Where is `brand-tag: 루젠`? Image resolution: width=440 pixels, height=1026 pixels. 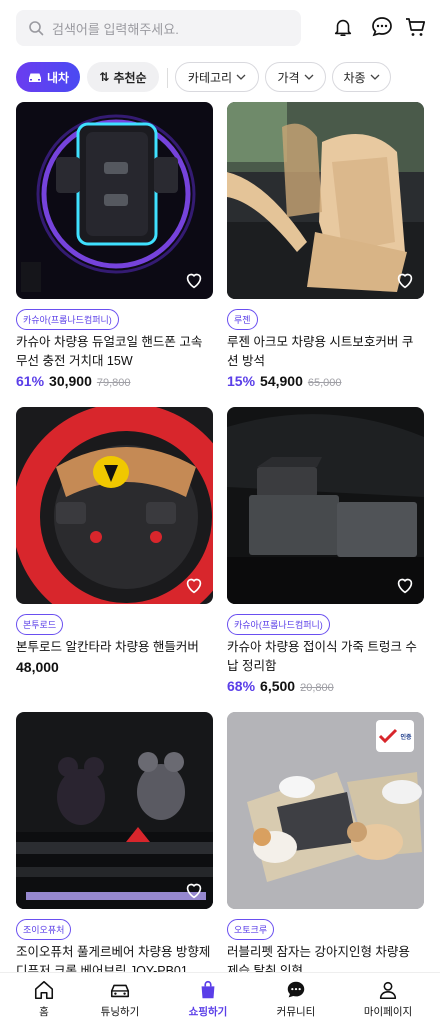
brand-tag: 루젠 is located at coordinates (242, 319).